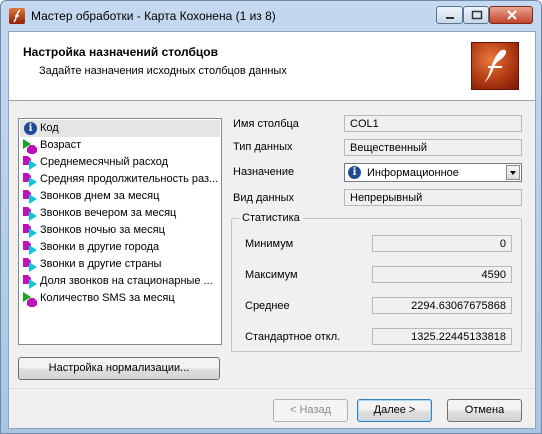 This screenshot has height=434, width=542. What do you see at coordinates (433, 123) in the screenshot?
I see `column-name-field: COL1` at bounding box center [433, 123].